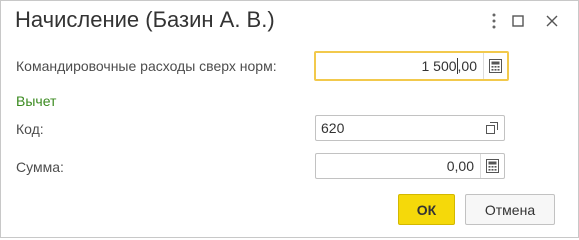  What do you see at coordinates (510, 209) in the screenshot?
I see `cancel-button: Отмена` at bounding box center [510, 209].